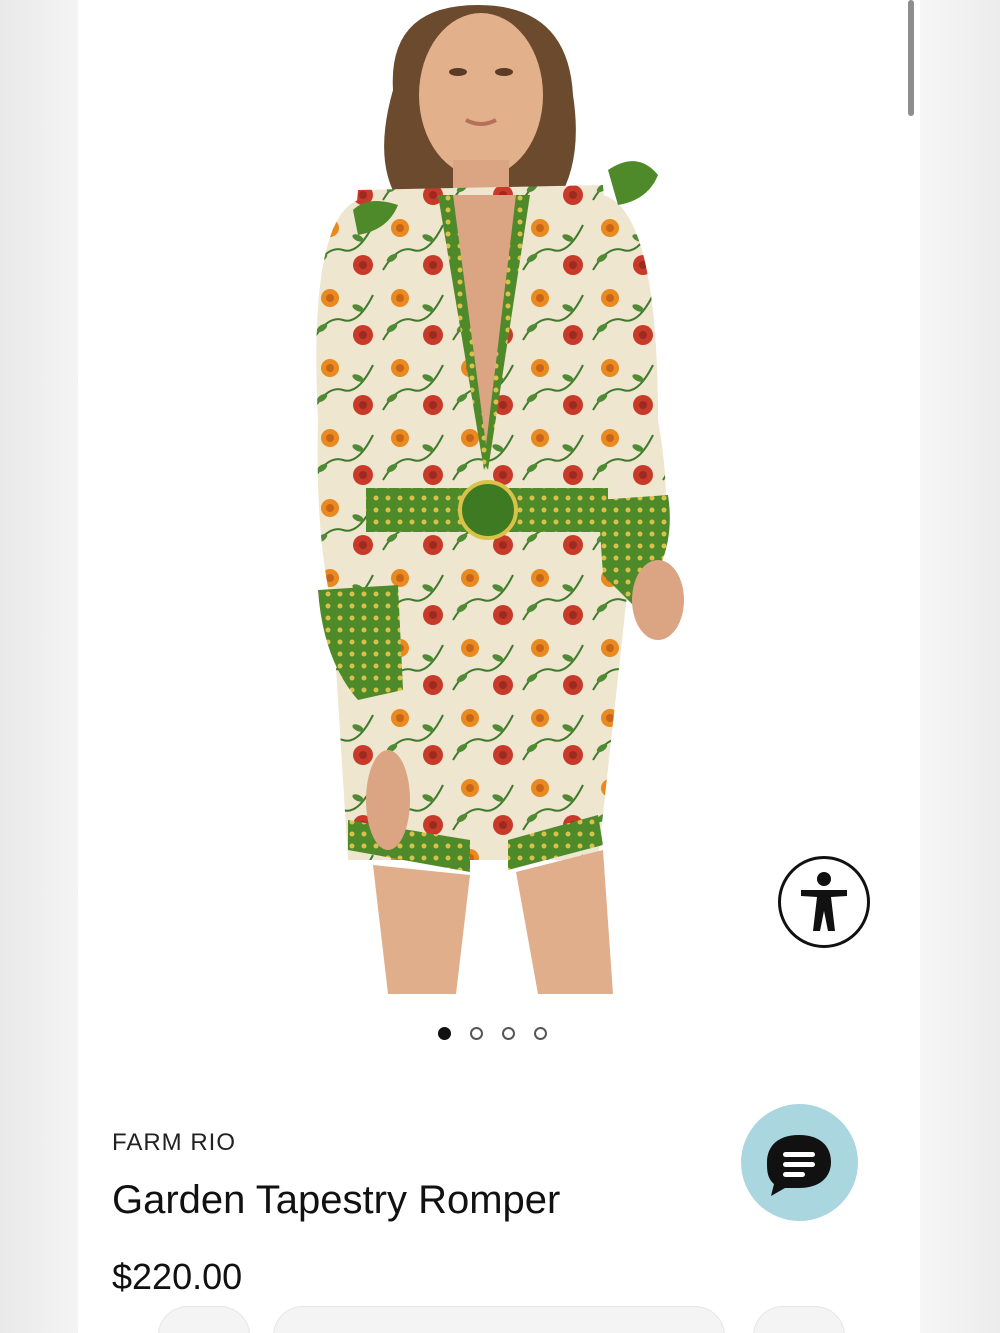 Image resolution: width=1000 pixels, height=1333 pixels. Describe the element at coordinates (492, 1033) in the screenshot. I see `gallery-pagination` at that location.